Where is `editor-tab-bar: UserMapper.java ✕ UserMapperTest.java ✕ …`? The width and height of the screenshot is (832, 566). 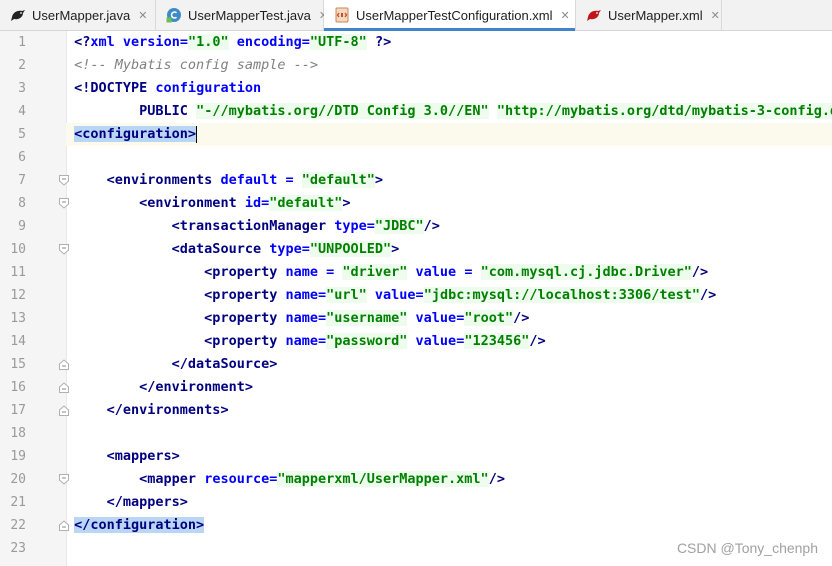
editor-tab-bar: UserMapper.java ✕ UserMapperTest.java ✕ … is located at coordinates (416, 15).